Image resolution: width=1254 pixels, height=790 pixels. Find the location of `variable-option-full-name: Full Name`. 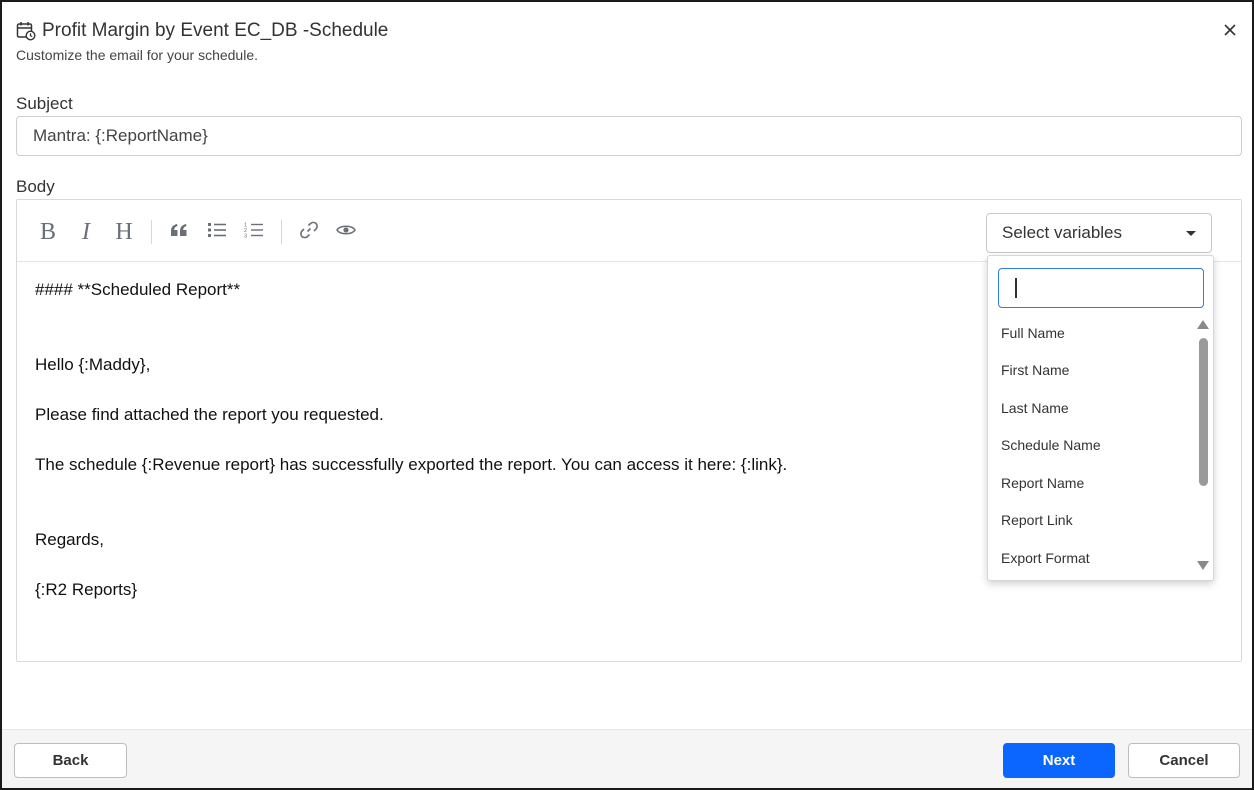

variable-option-full-name: Full Name is located at coordinates (1033, 333).